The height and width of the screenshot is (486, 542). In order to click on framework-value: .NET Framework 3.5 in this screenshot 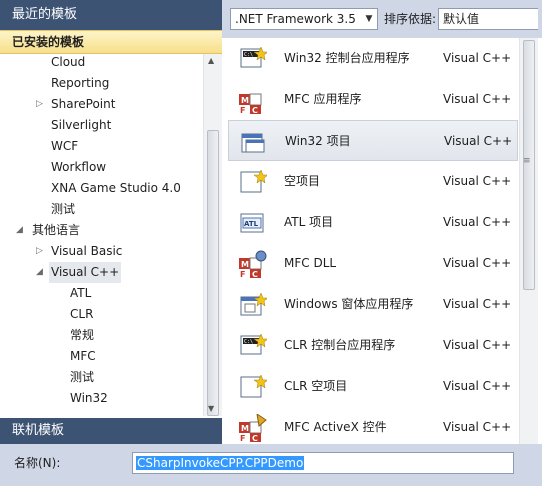, I will do `click(295, 19)`.